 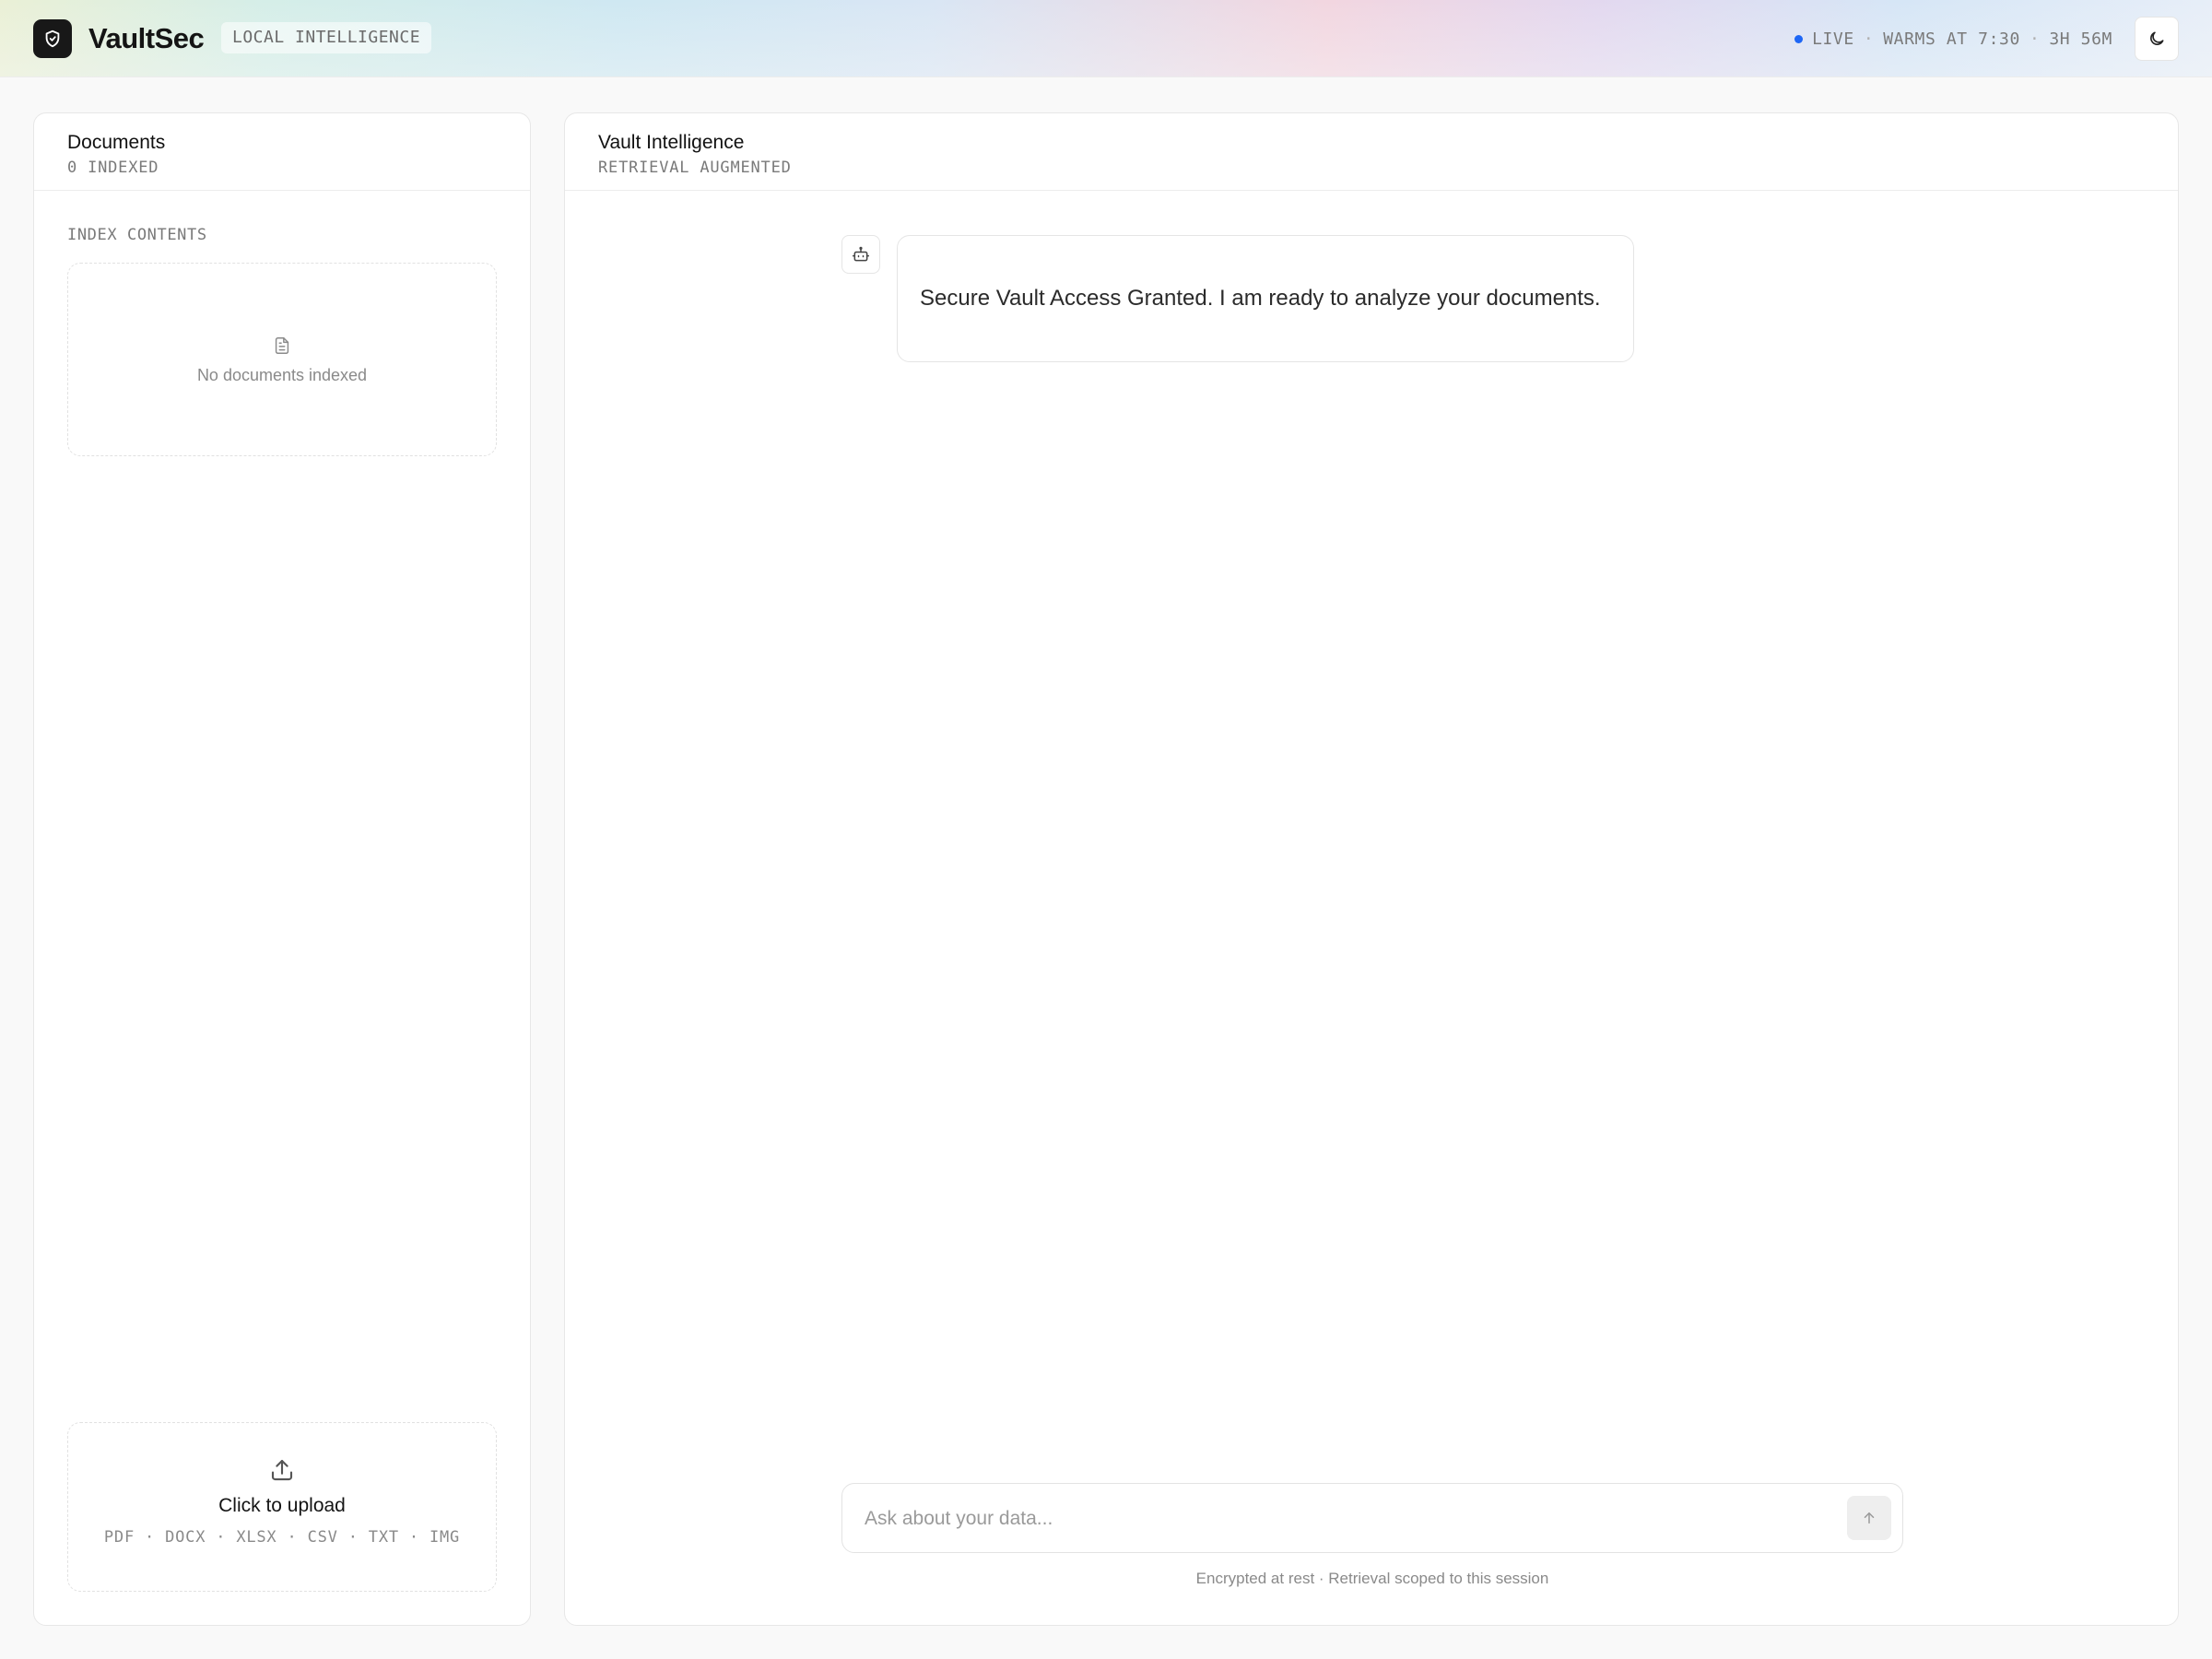 I want to click on chat-title: Vault Intelligence, so click(x=671, y=142).